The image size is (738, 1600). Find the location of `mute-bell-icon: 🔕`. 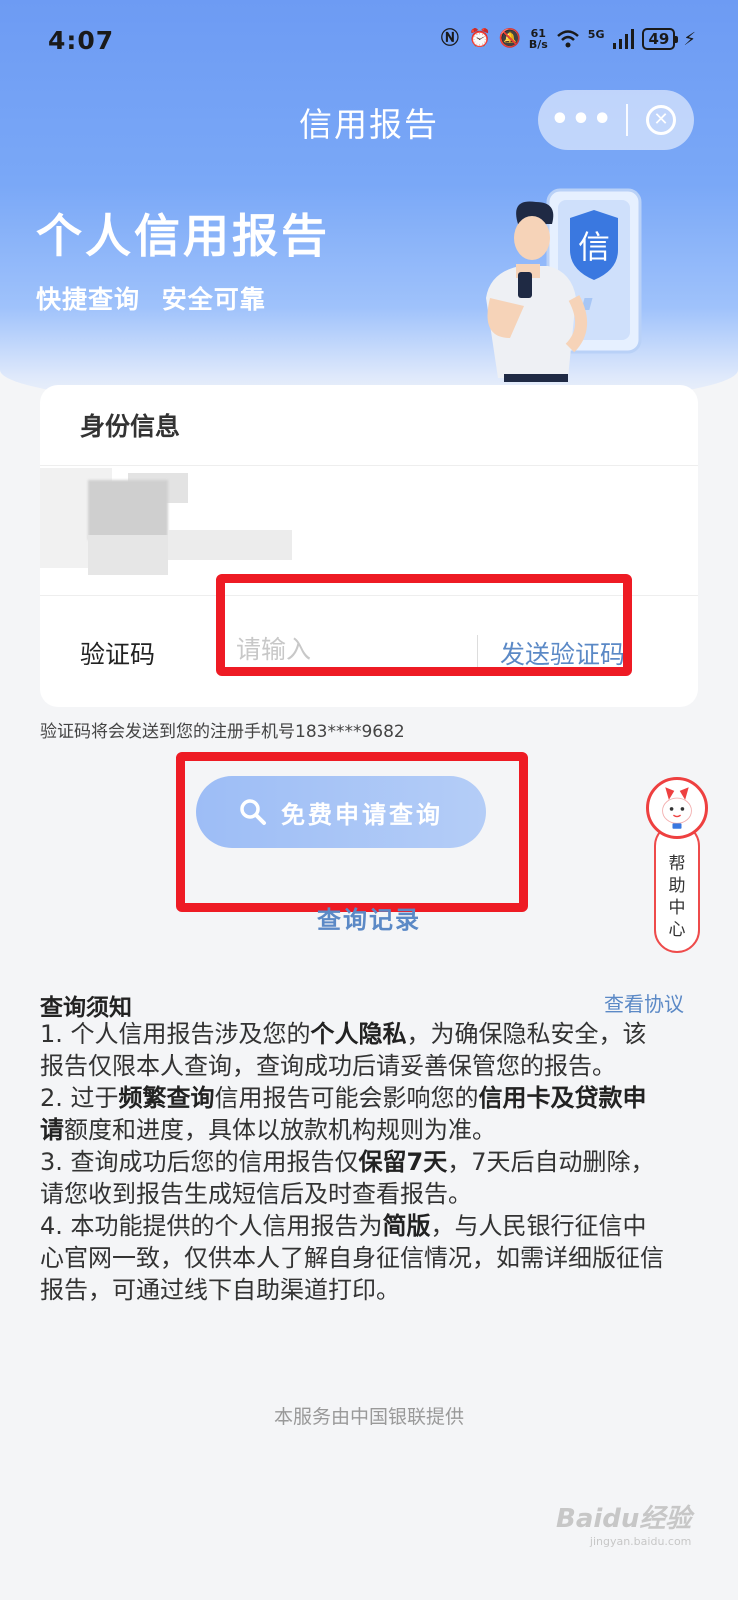

mute-bell-icon: 🔕 is located at coordinates (510, 38).